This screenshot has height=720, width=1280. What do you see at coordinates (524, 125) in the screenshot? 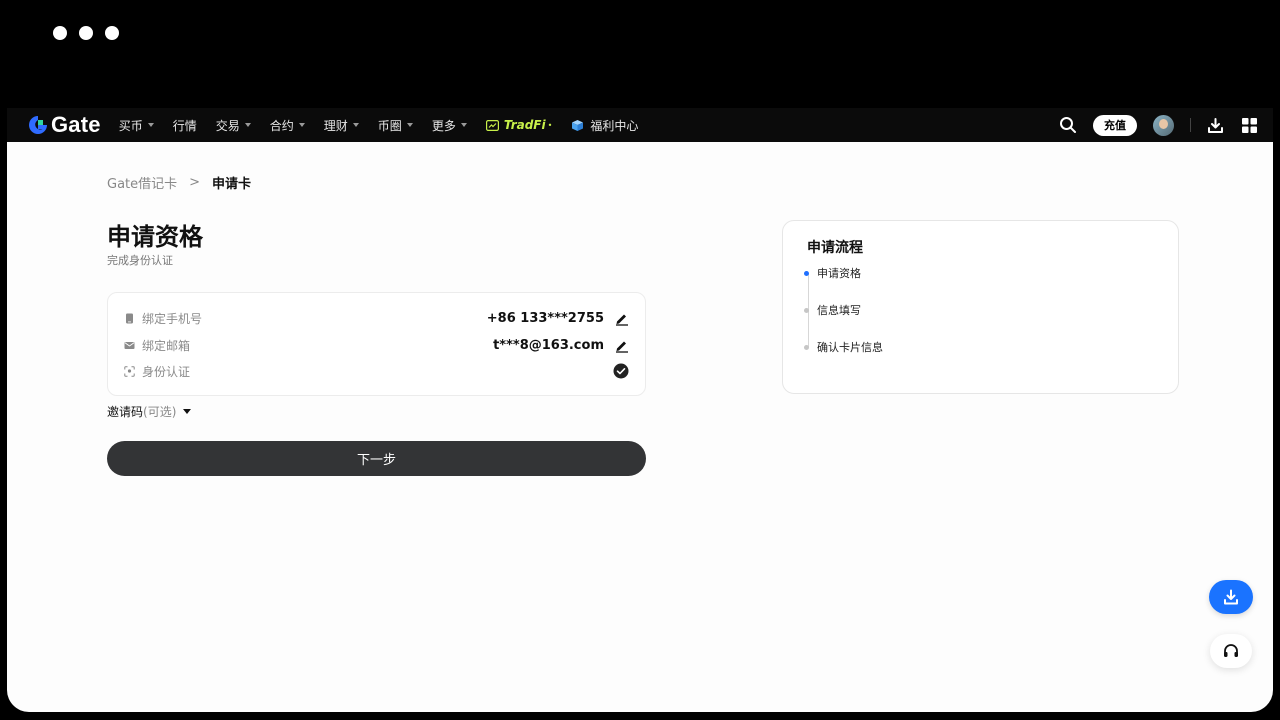
I see `tradfi-label: TradFi` at bounding box center [524, 125].